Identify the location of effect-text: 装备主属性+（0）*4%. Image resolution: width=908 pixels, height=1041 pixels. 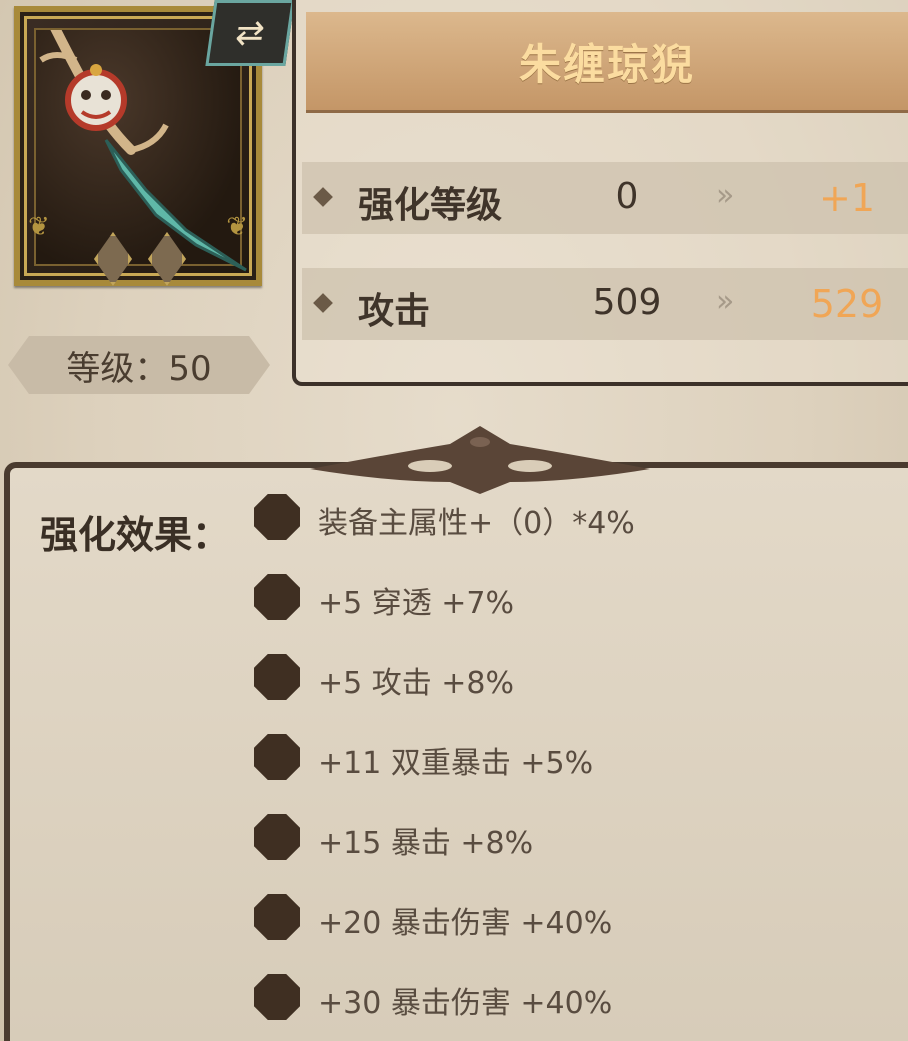
(476, 523).